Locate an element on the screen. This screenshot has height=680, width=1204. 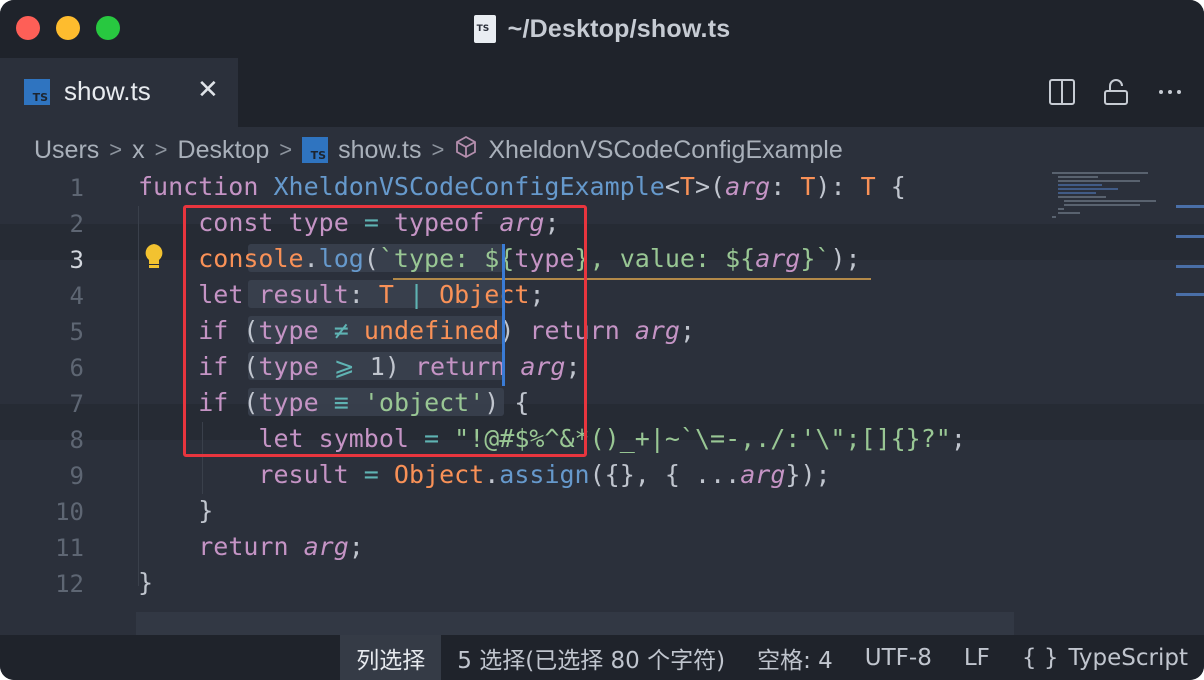
eol-setting: LF is located at coordinates (977, 657).